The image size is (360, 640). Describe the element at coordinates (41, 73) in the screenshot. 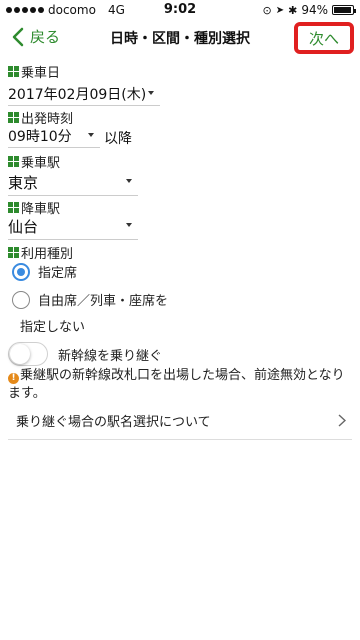

I see `boarding-date-label: 乗車日` at that location.